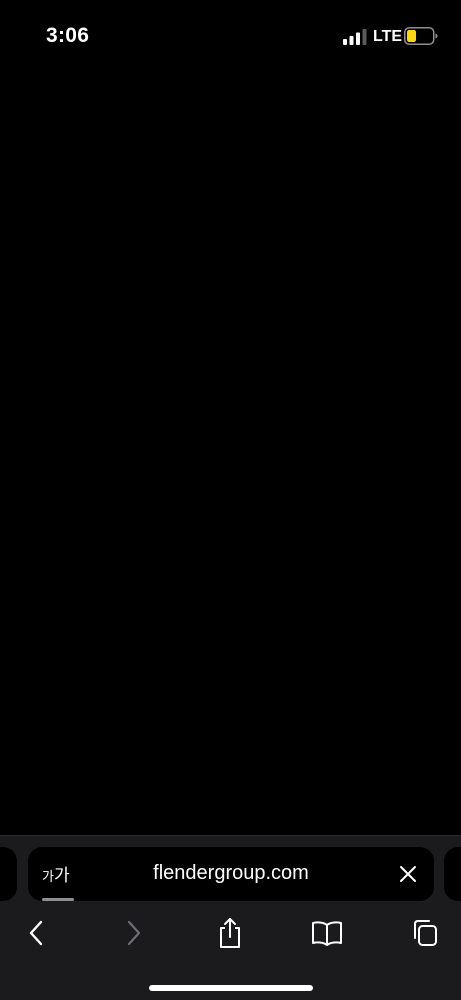 This screenshot has width=461, height=1000. What do you see at coordinates (421, 36) in the screenshot?
I see `battery-icon` at bounding box center [421, 36].